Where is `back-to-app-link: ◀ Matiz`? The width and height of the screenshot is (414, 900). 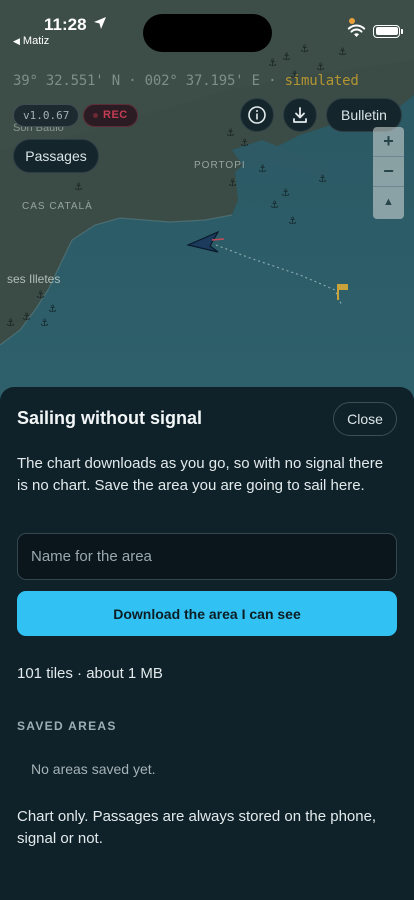
back-to-app-link: ◀ Matiz is located at coordinates (31, 41).